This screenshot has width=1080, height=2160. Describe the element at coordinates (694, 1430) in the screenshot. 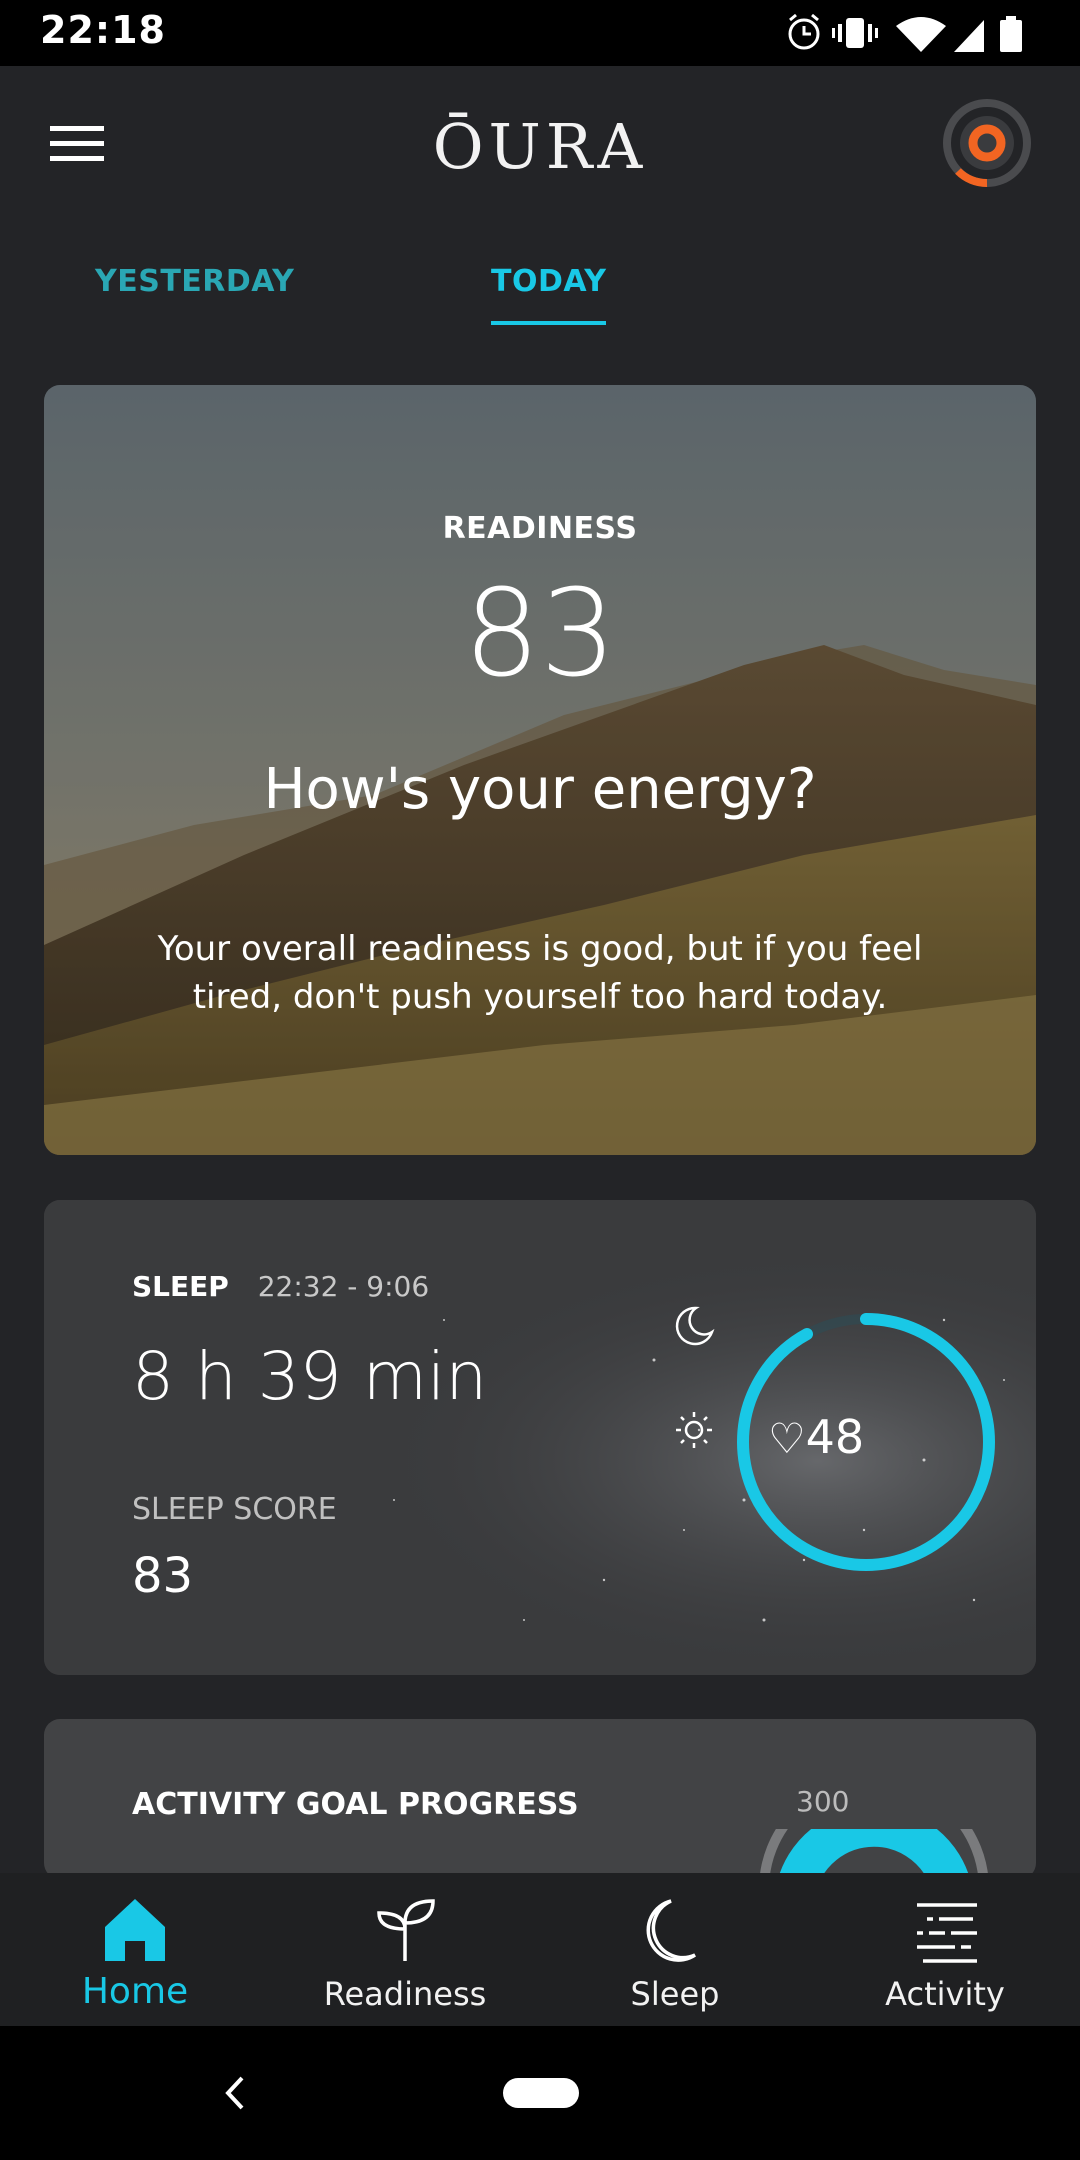

I see `sun-icon` at that location.